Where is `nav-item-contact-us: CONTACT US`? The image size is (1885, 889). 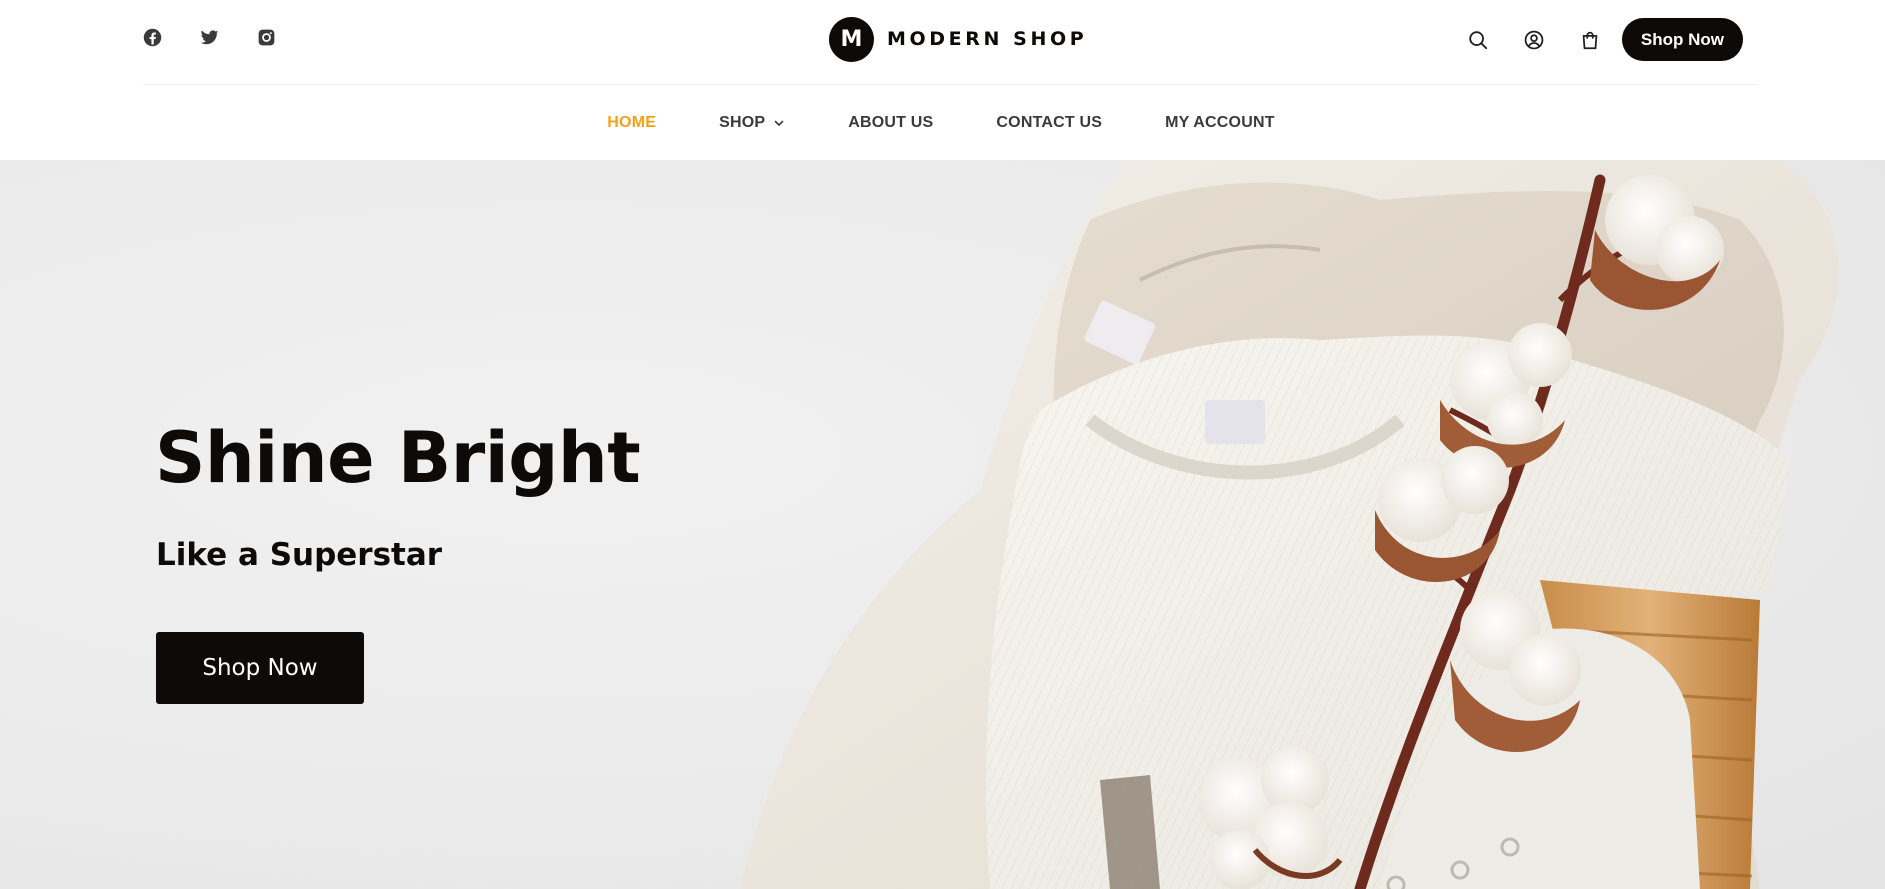
nav-item-contact-us: CONTACT US is located at coordinates (1049, 123).